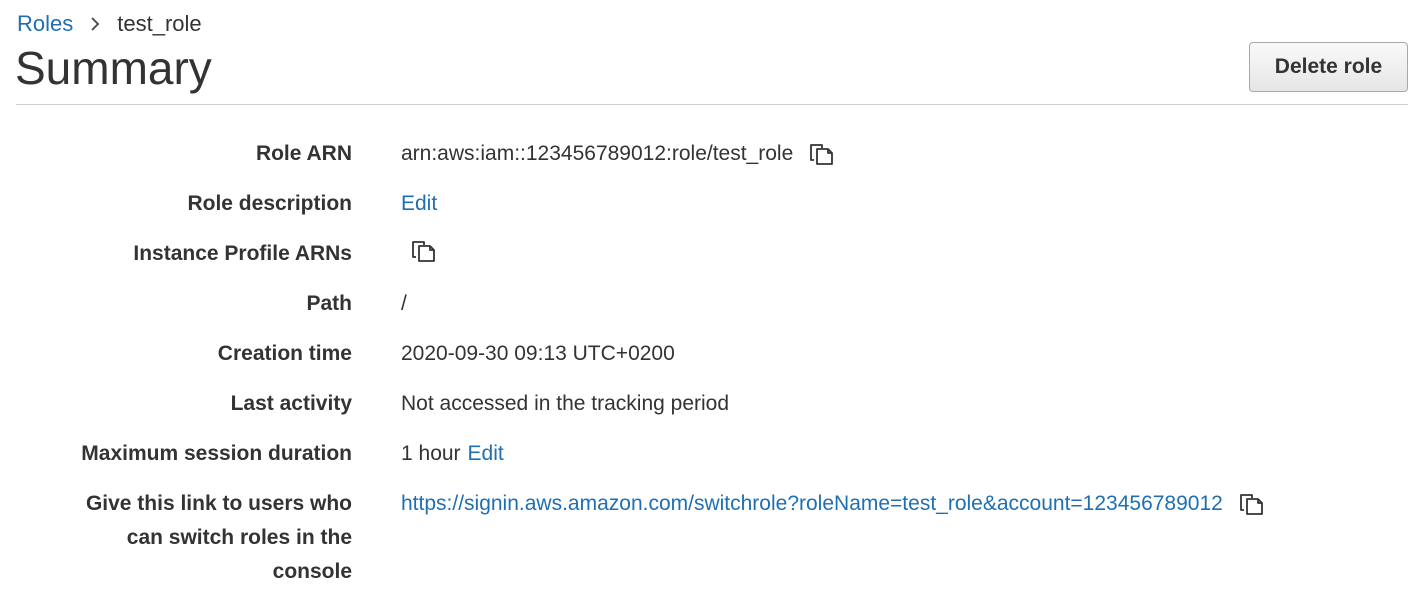 The image size is (1416, 600). Describe the element at coordinates (109, 24) in the screenshot. I see `breadcrumb: Roles test_role` at that location.